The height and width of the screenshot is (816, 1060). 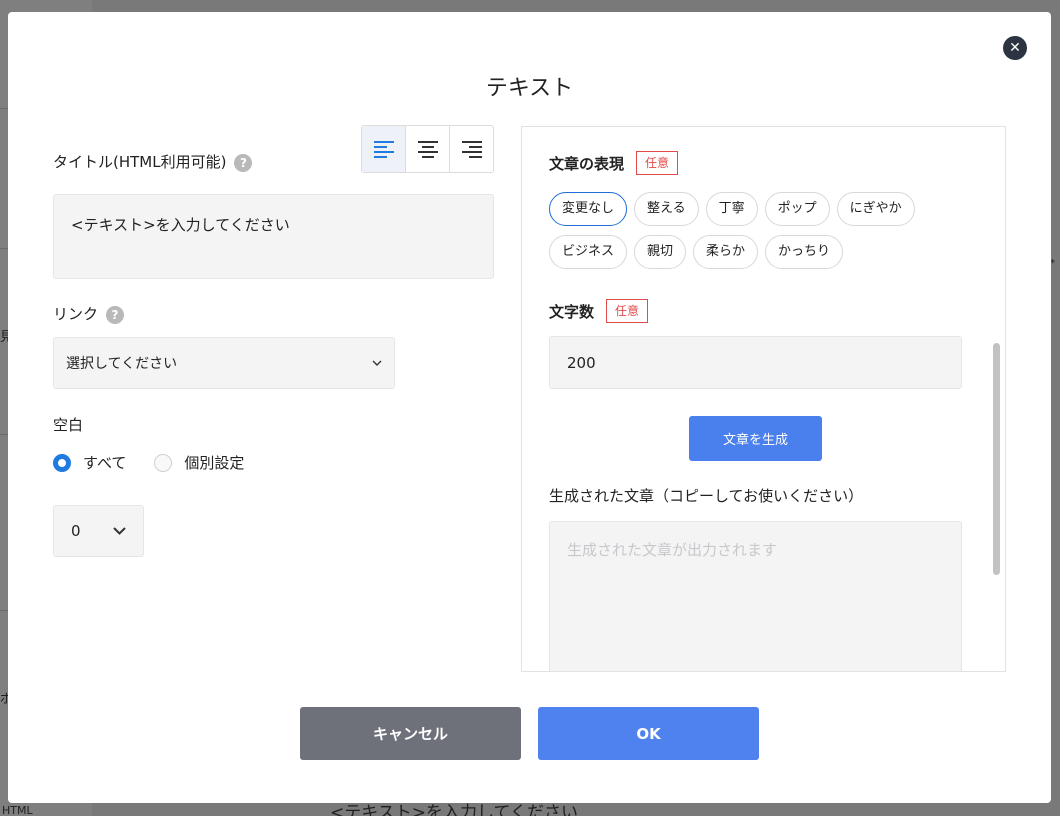 I want to click on link-field-label: リンク?, so click(x=89, y=313).